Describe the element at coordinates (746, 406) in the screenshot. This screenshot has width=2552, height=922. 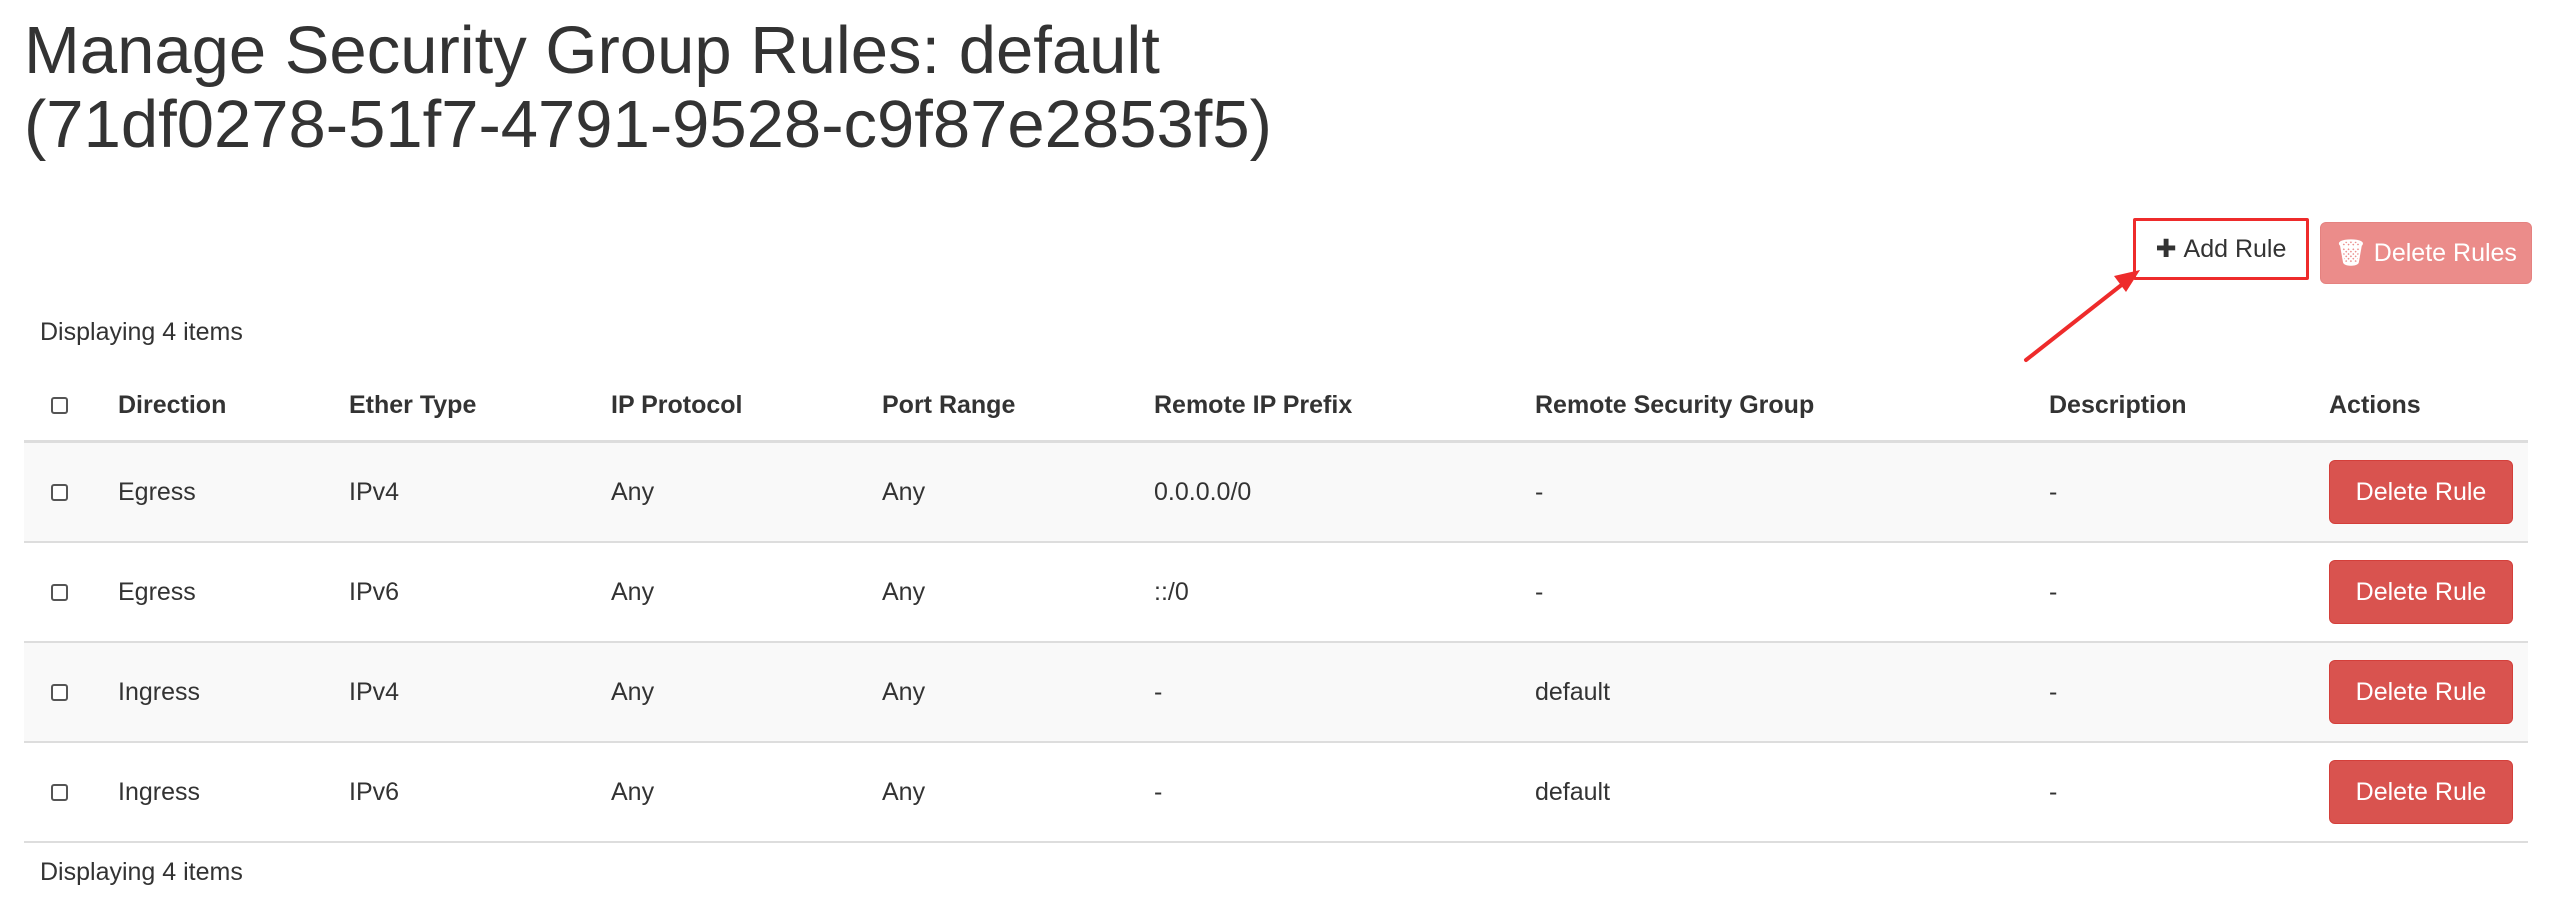
I see `column-header-ip-protocol: IP Protocol` at that location.